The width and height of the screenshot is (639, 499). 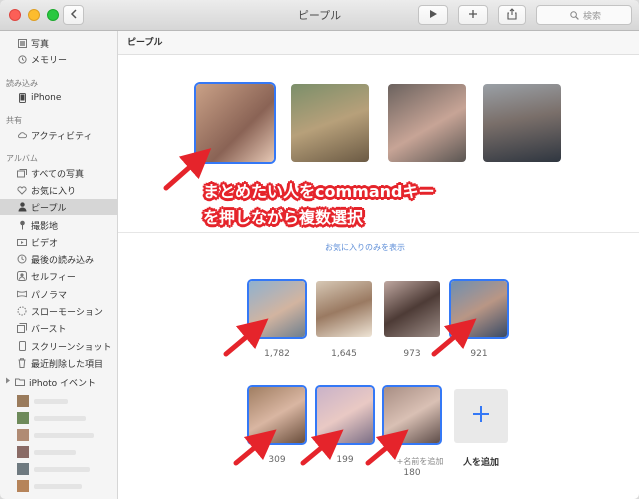 I want to click on plus-icon, so click(x=473, y=15).